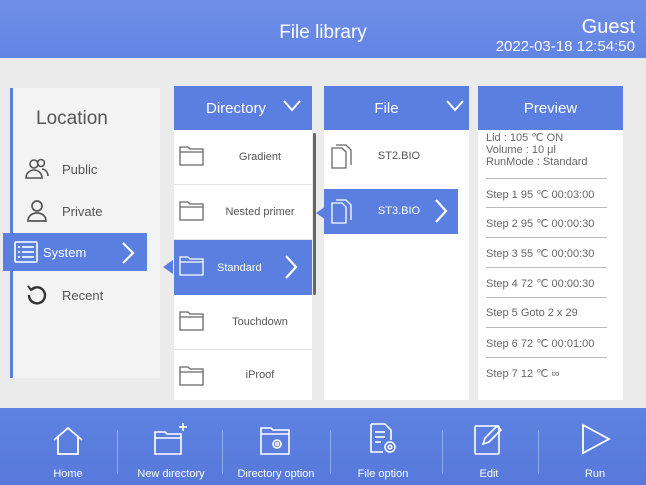 The image size is (646, 485). What do you see at coordinates (396, 265) in the screenshot?
I see `file-list: ST2.BIO ST3.BIO` at bounding box center [396, 265].